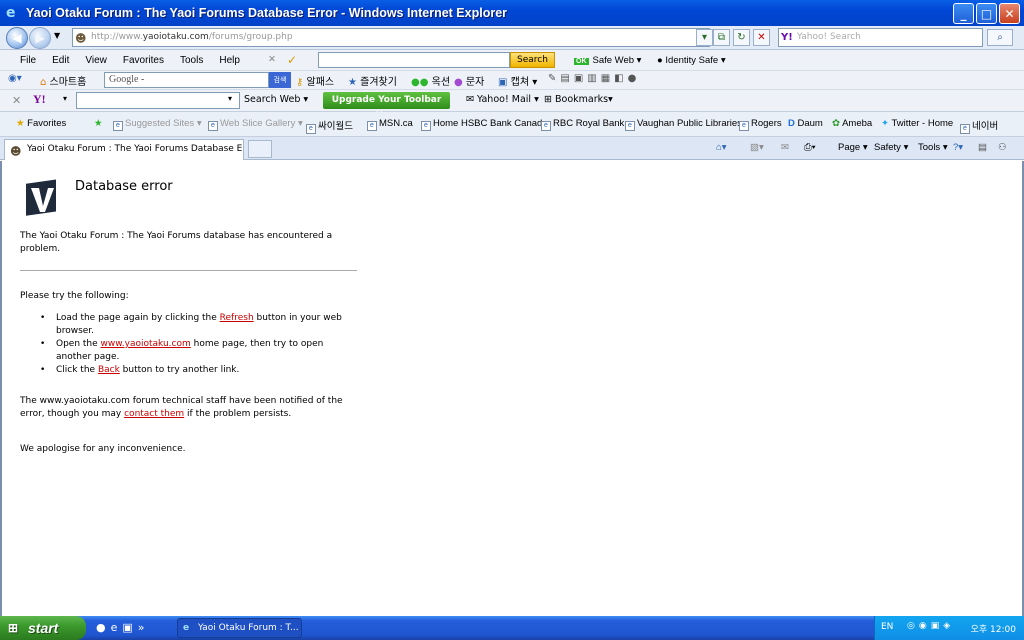 This screenshot has height=640, width=1024. I want to click on fav-rogers: e Rogers, so click(760, 124).